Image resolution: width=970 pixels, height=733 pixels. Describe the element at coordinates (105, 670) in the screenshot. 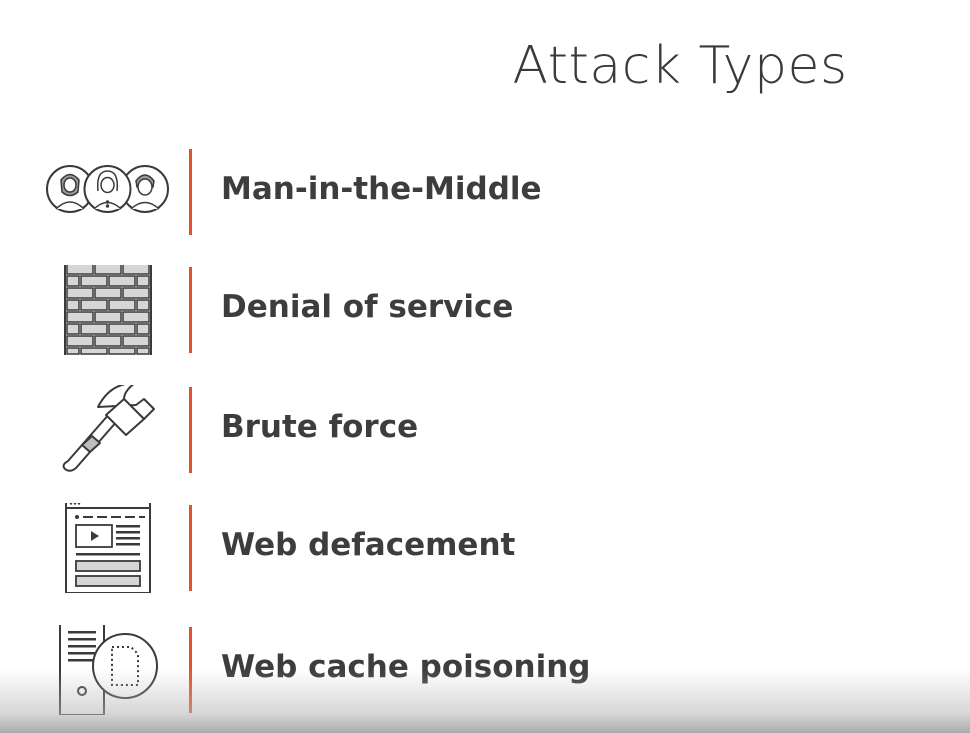

I see `server-document-icon` at that location.